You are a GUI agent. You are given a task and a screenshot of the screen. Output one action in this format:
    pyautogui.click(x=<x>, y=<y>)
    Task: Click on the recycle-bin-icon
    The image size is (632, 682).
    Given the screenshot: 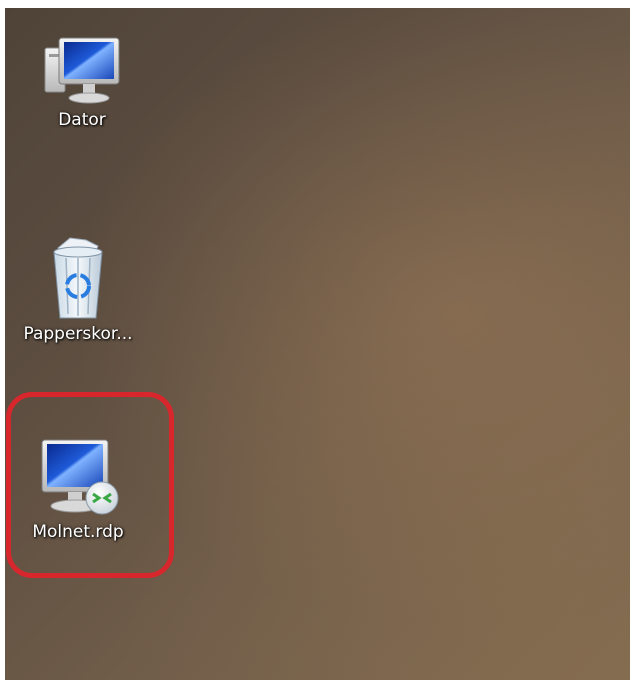 What is the action you would take?
    pyautogui.click(x=78, y=279)
    